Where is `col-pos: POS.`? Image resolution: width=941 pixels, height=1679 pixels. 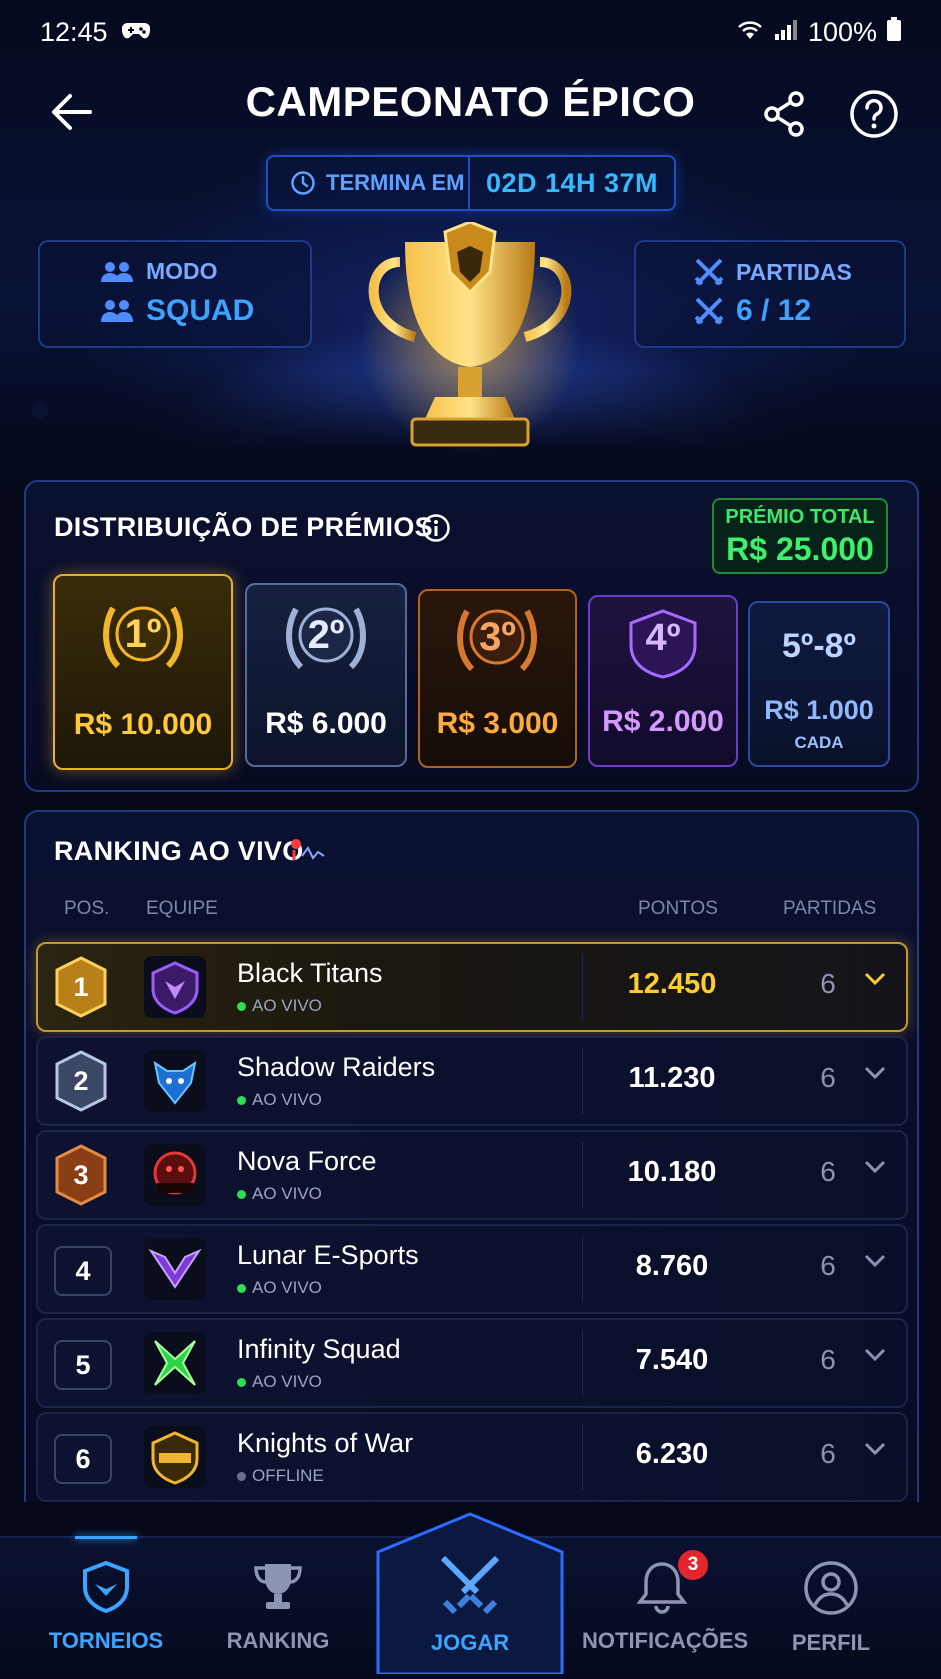
col-pos: POS. is located at coordinates (87, 908).